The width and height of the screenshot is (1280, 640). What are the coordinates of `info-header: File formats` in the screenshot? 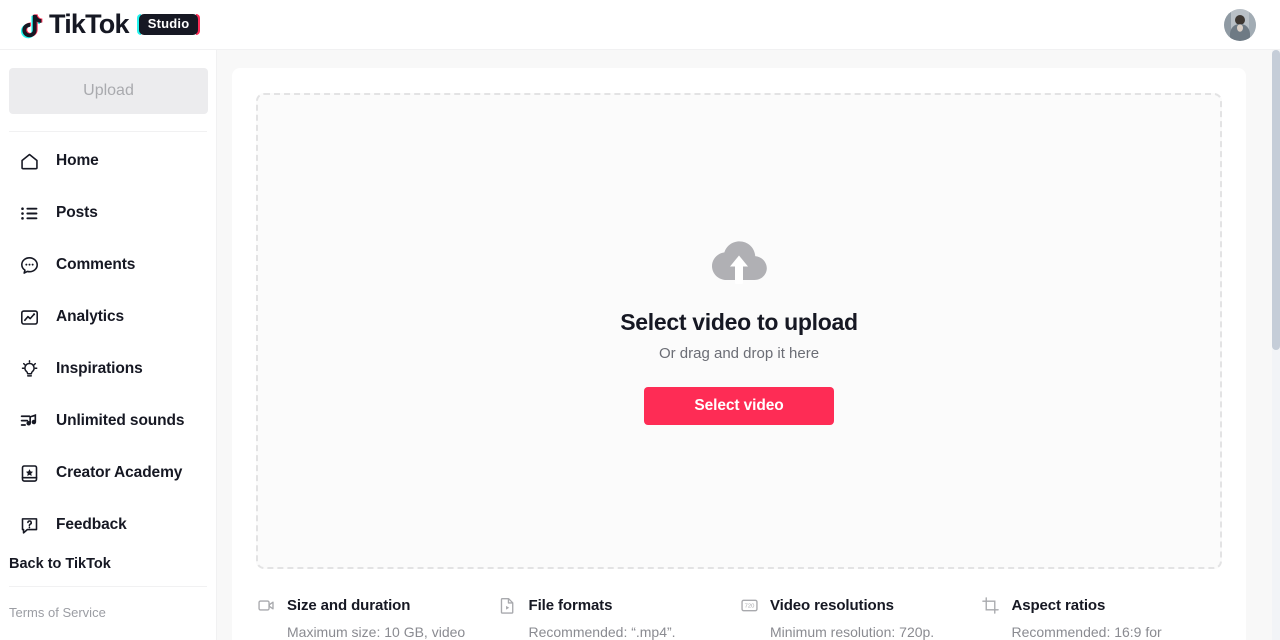 It's located at (606, 605).